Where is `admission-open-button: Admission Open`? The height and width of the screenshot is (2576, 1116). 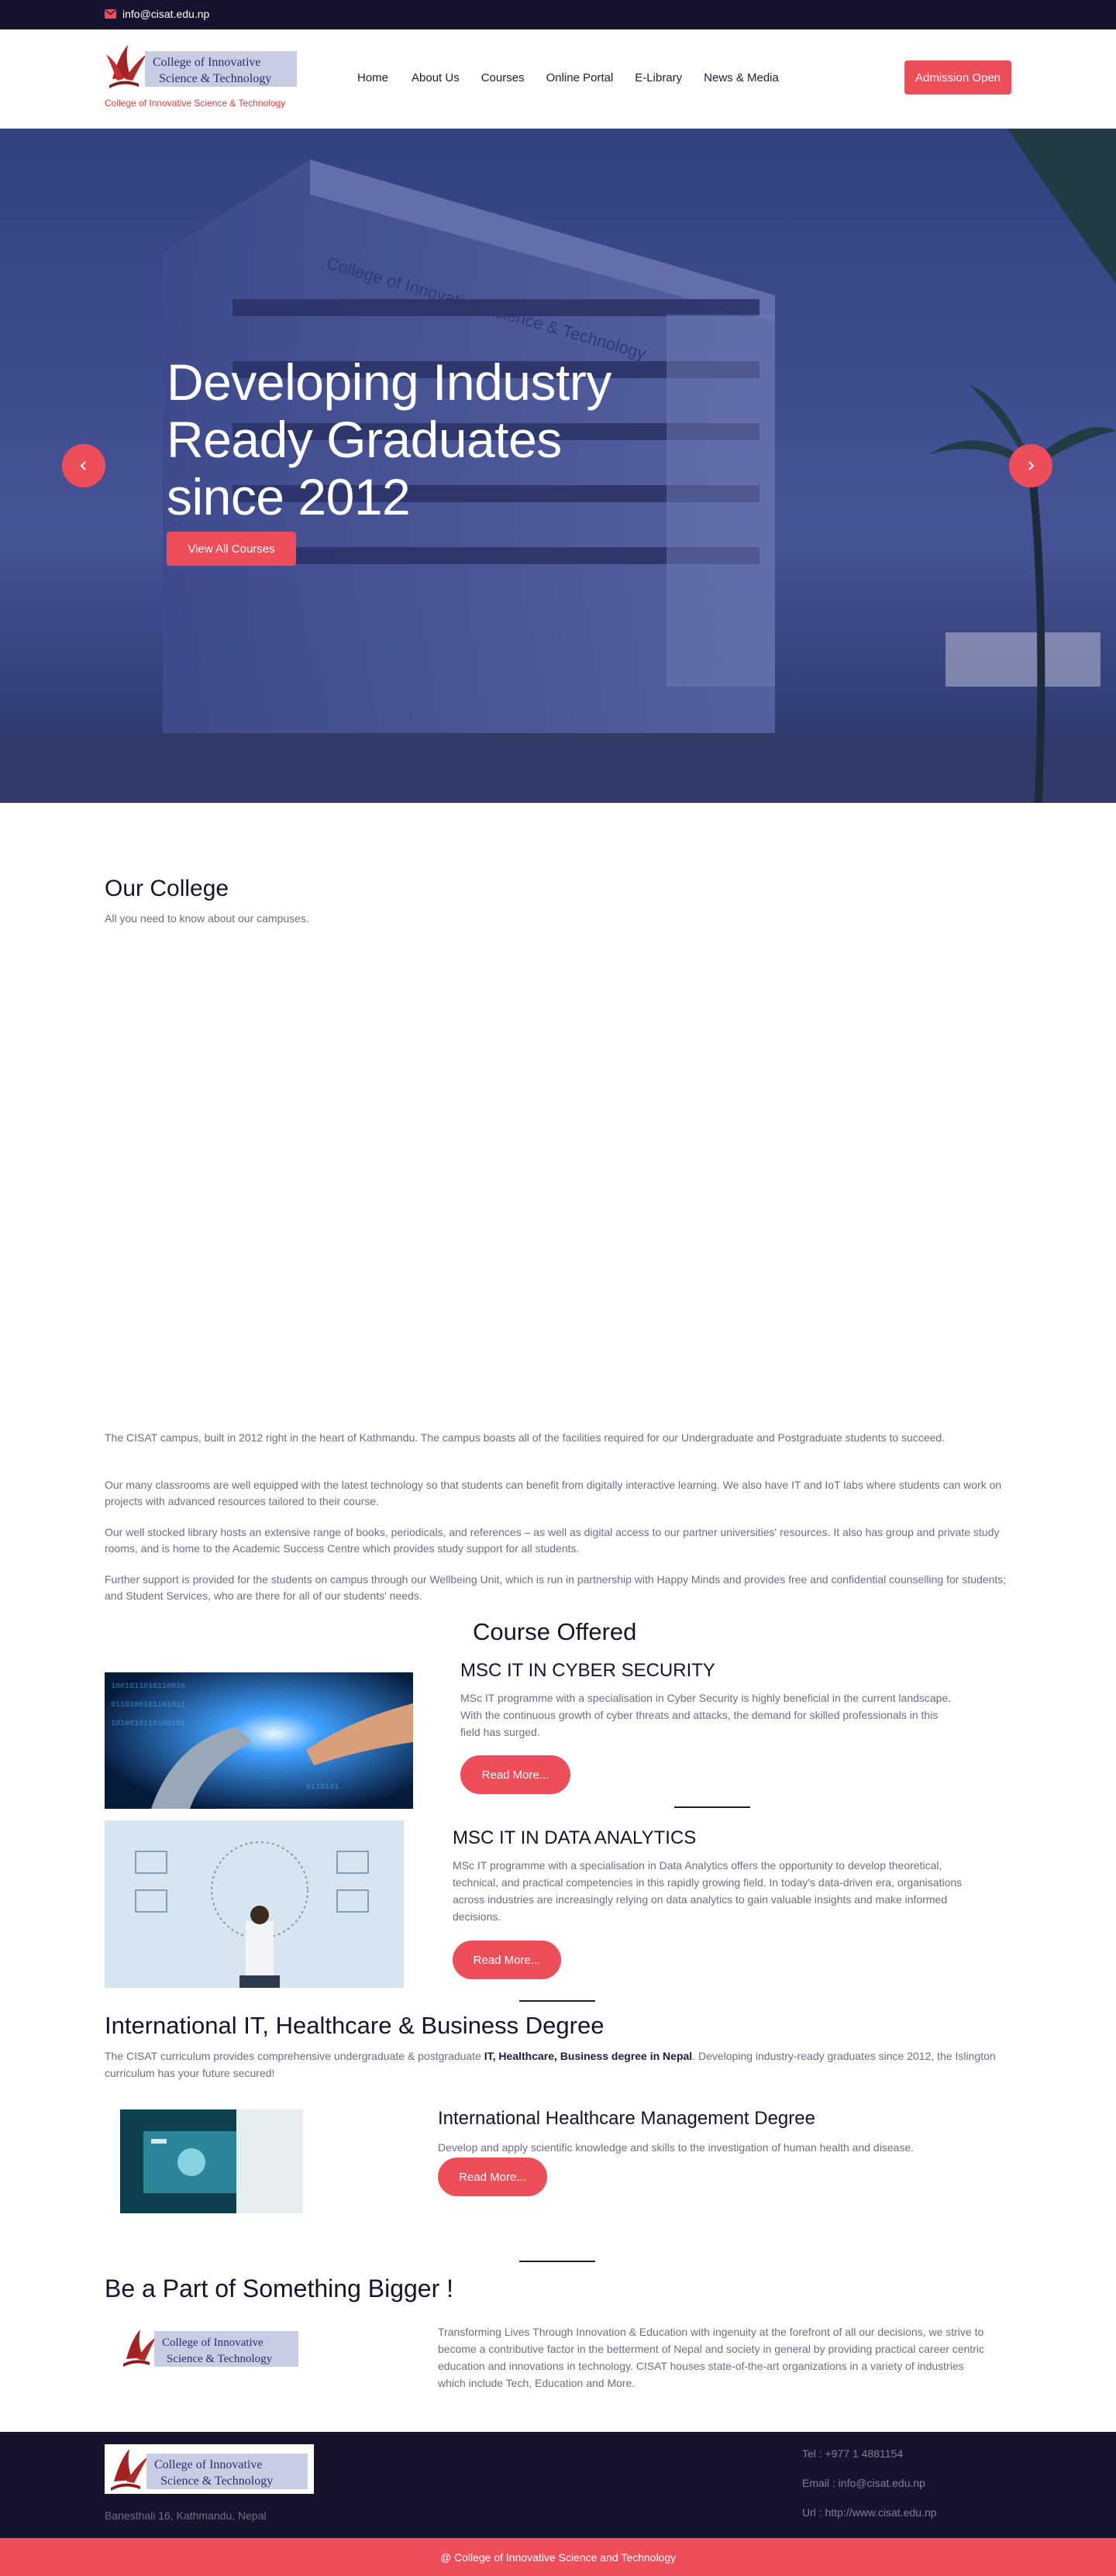 admission-open-button: Admission Open is located at coordinates (957, 77).